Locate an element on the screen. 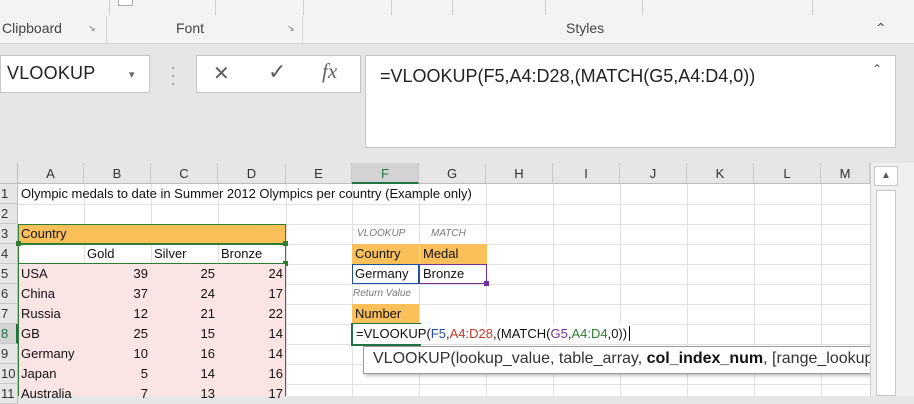 The image size is (914, 404). ribbon-collapse-icon: ⌃ is located at coordinates (881, 28).